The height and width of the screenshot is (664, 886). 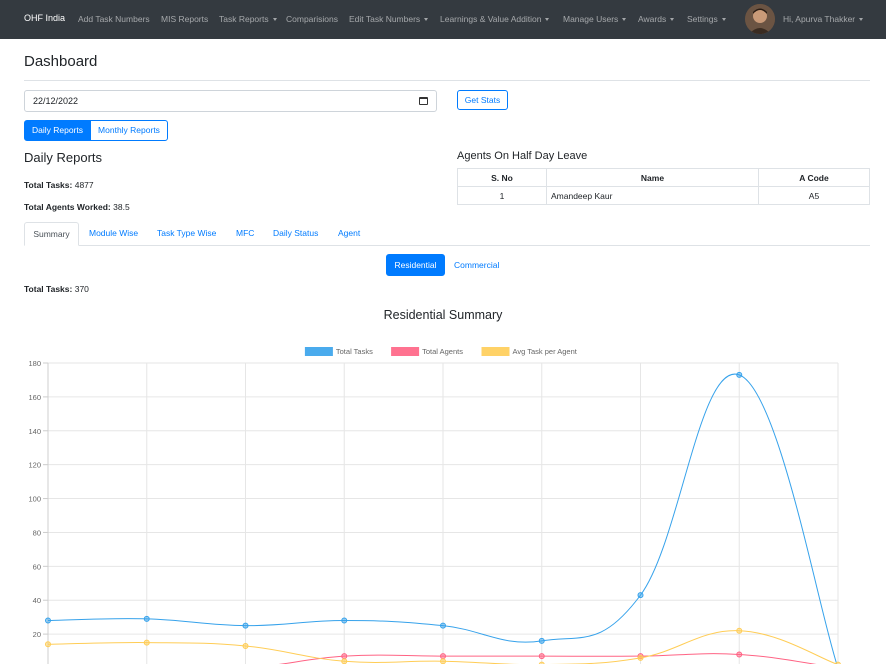 What do you see at coordinates (423, 101) in the screenshot?
I see `calendar-icon` at bounding box center [423, 101].